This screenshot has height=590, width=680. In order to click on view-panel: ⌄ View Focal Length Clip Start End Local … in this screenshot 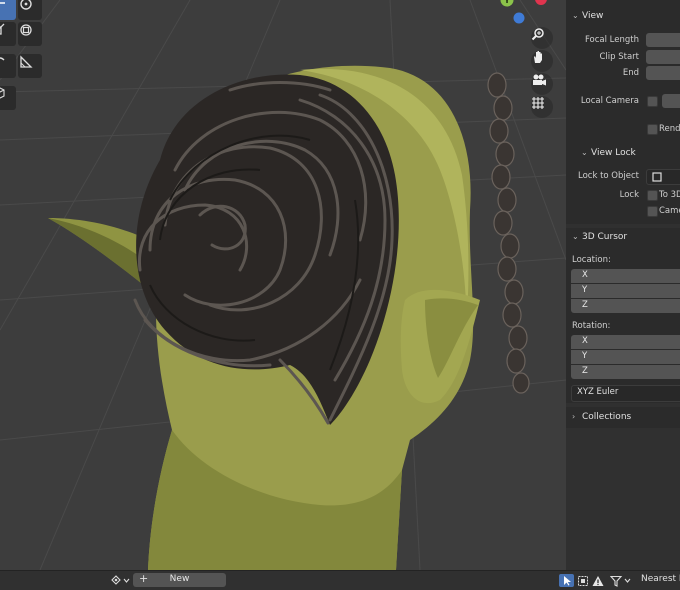, I will do `click(623, 112)`.